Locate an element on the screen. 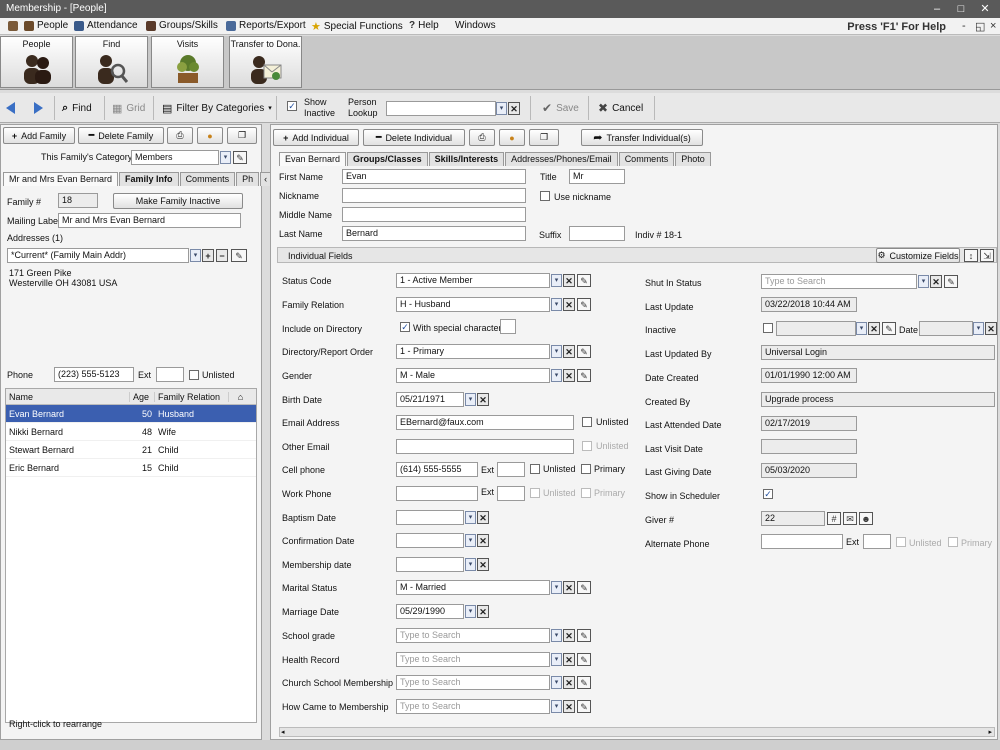 The image size is (1000, 750). email-unlisted-checkbox is located at coordinates (587, 422).